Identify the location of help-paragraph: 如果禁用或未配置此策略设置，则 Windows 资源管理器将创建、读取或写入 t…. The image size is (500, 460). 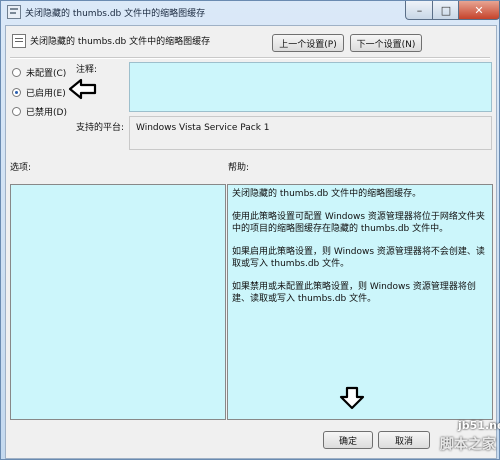
(354, 293).